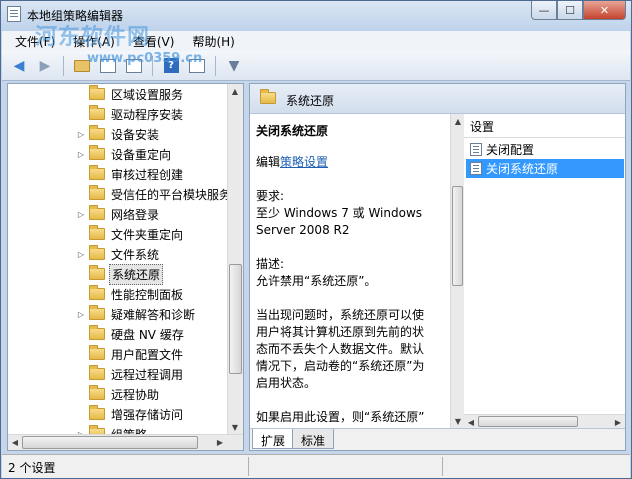 This screenshot has width=632, height=479. I want to click on description-label: 描述:, so click(270, 264).